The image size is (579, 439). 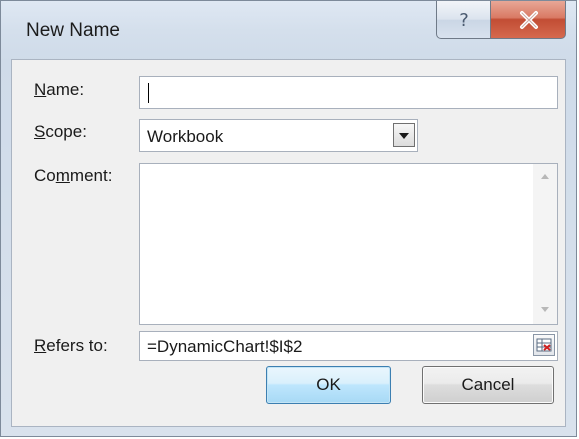 I want to click on refers-to-label: Refers to:, so click(x=71, y=345).